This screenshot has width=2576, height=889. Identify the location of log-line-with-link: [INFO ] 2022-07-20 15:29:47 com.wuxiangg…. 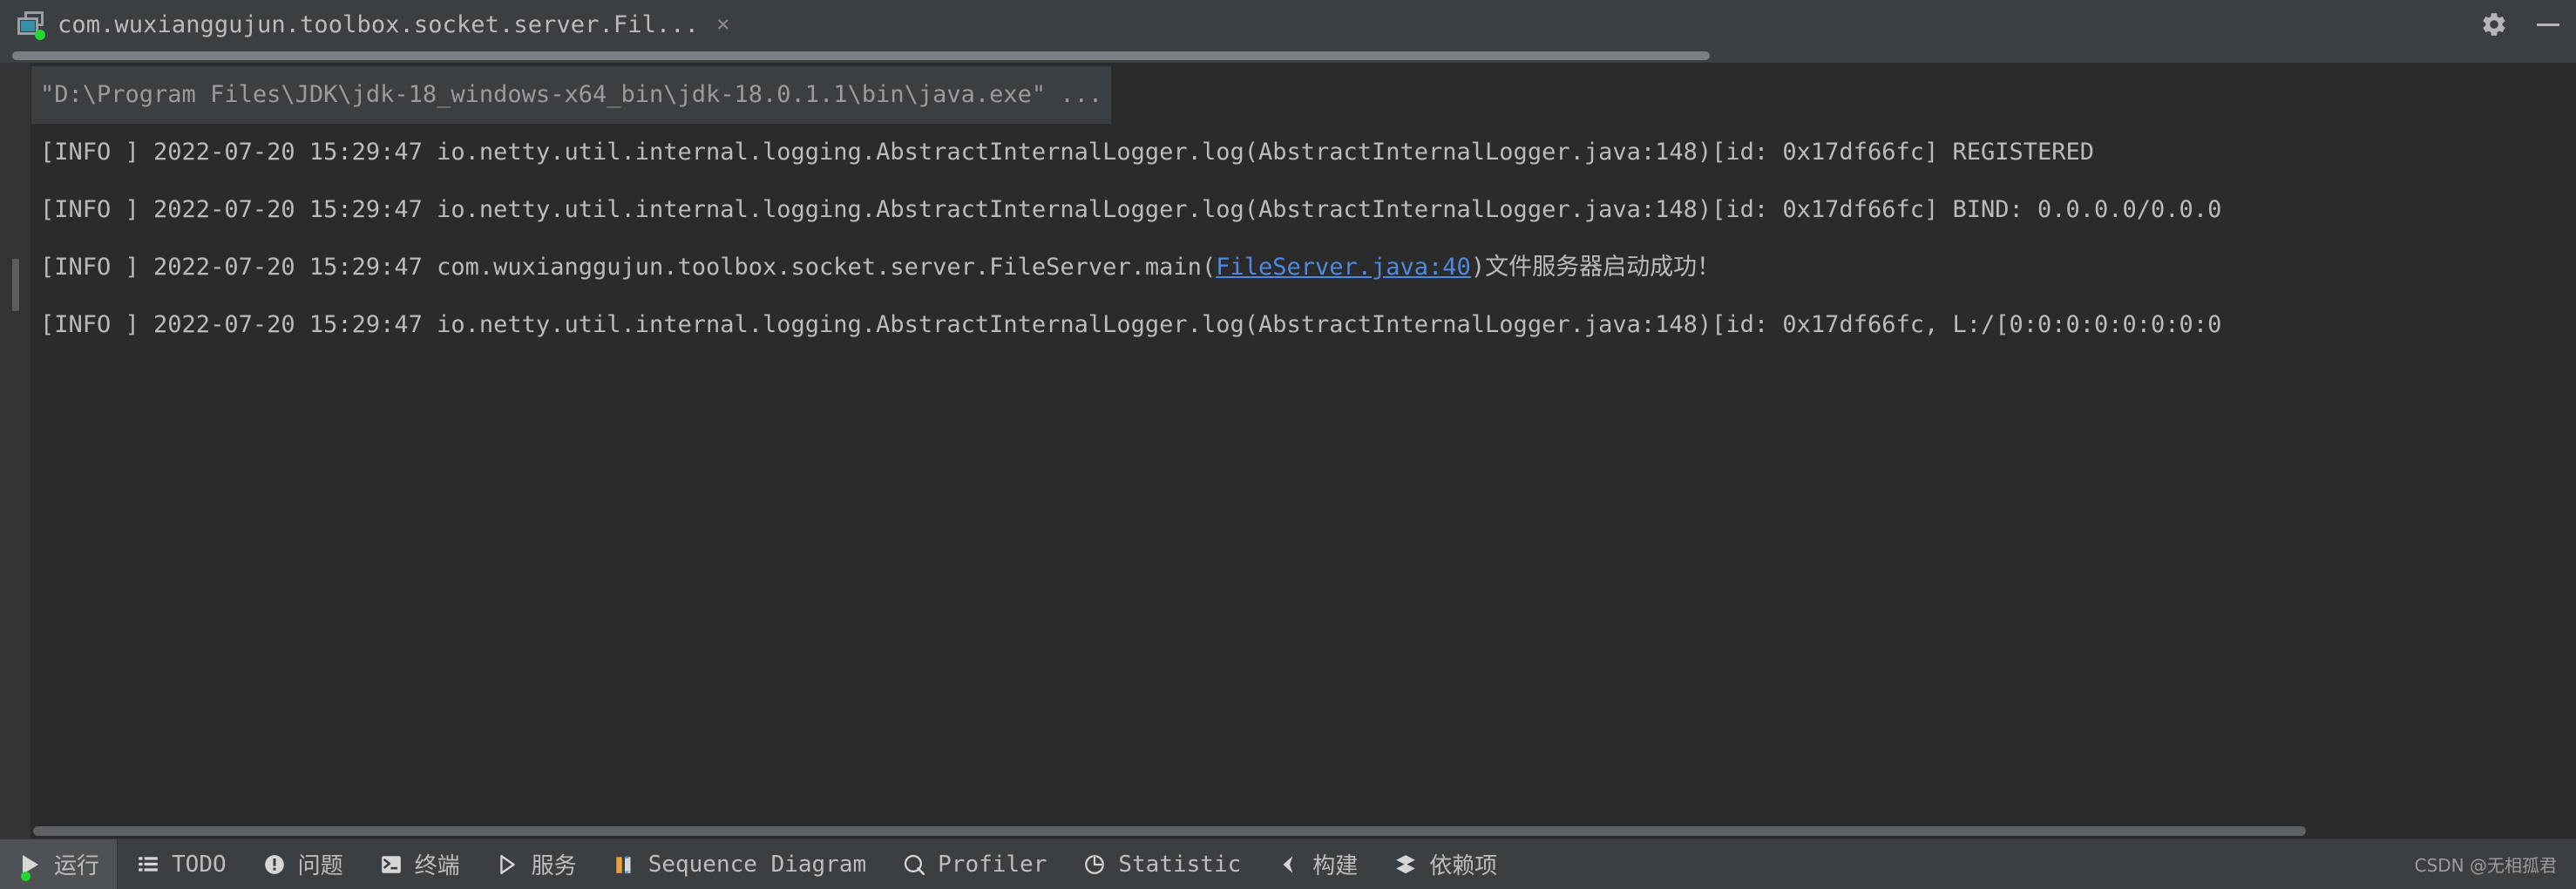
(1304, 267).